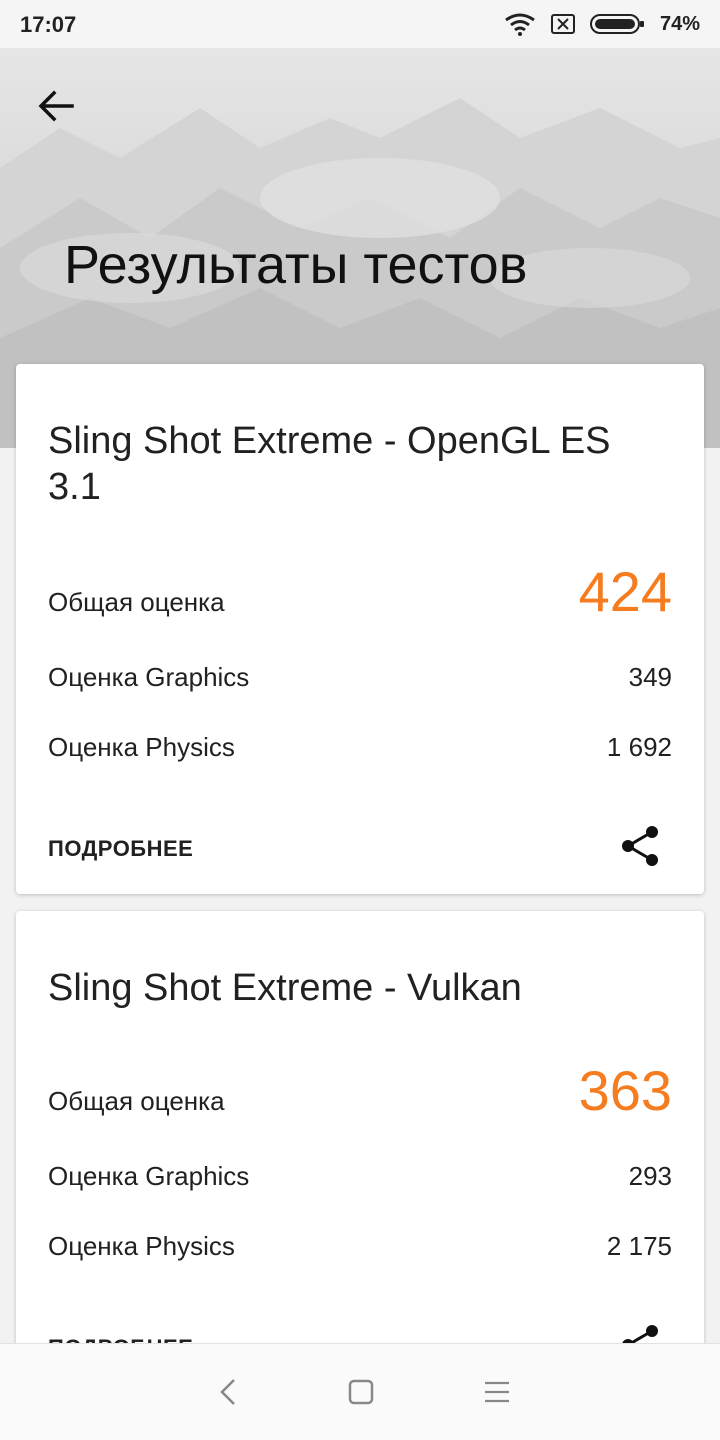  I want to click on nav-back-button, so click(228, 1392).